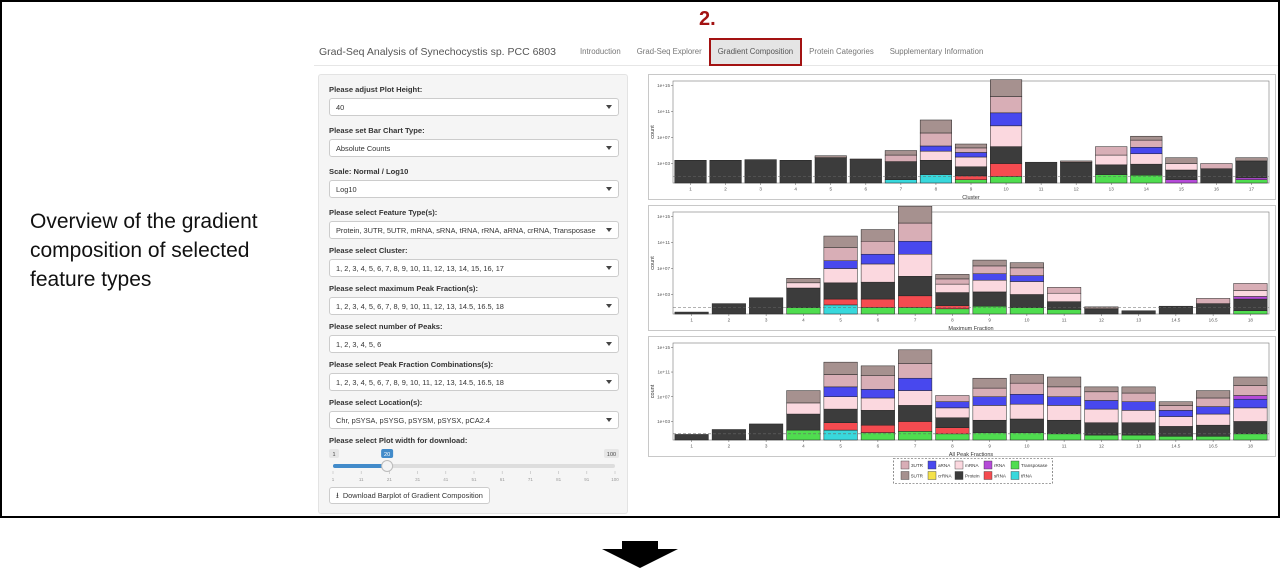 The image size is (1280, 568). Describe the element at coordinates (474, 479) in the screenshot. I see `slider-tick-label: 51` at that location.